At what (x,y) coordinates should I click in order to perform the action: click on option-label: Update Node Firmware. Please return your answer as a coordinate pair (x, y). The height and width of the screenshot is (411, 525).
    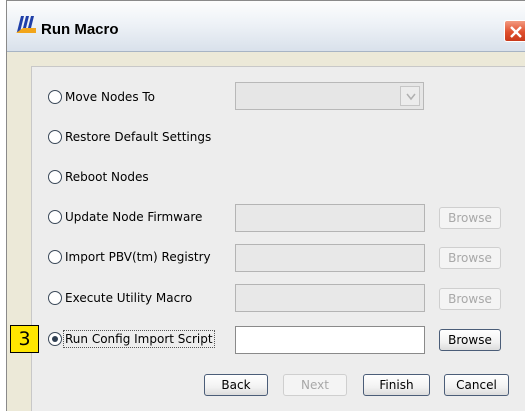
    Looking at the image, I should click on (134, 217).